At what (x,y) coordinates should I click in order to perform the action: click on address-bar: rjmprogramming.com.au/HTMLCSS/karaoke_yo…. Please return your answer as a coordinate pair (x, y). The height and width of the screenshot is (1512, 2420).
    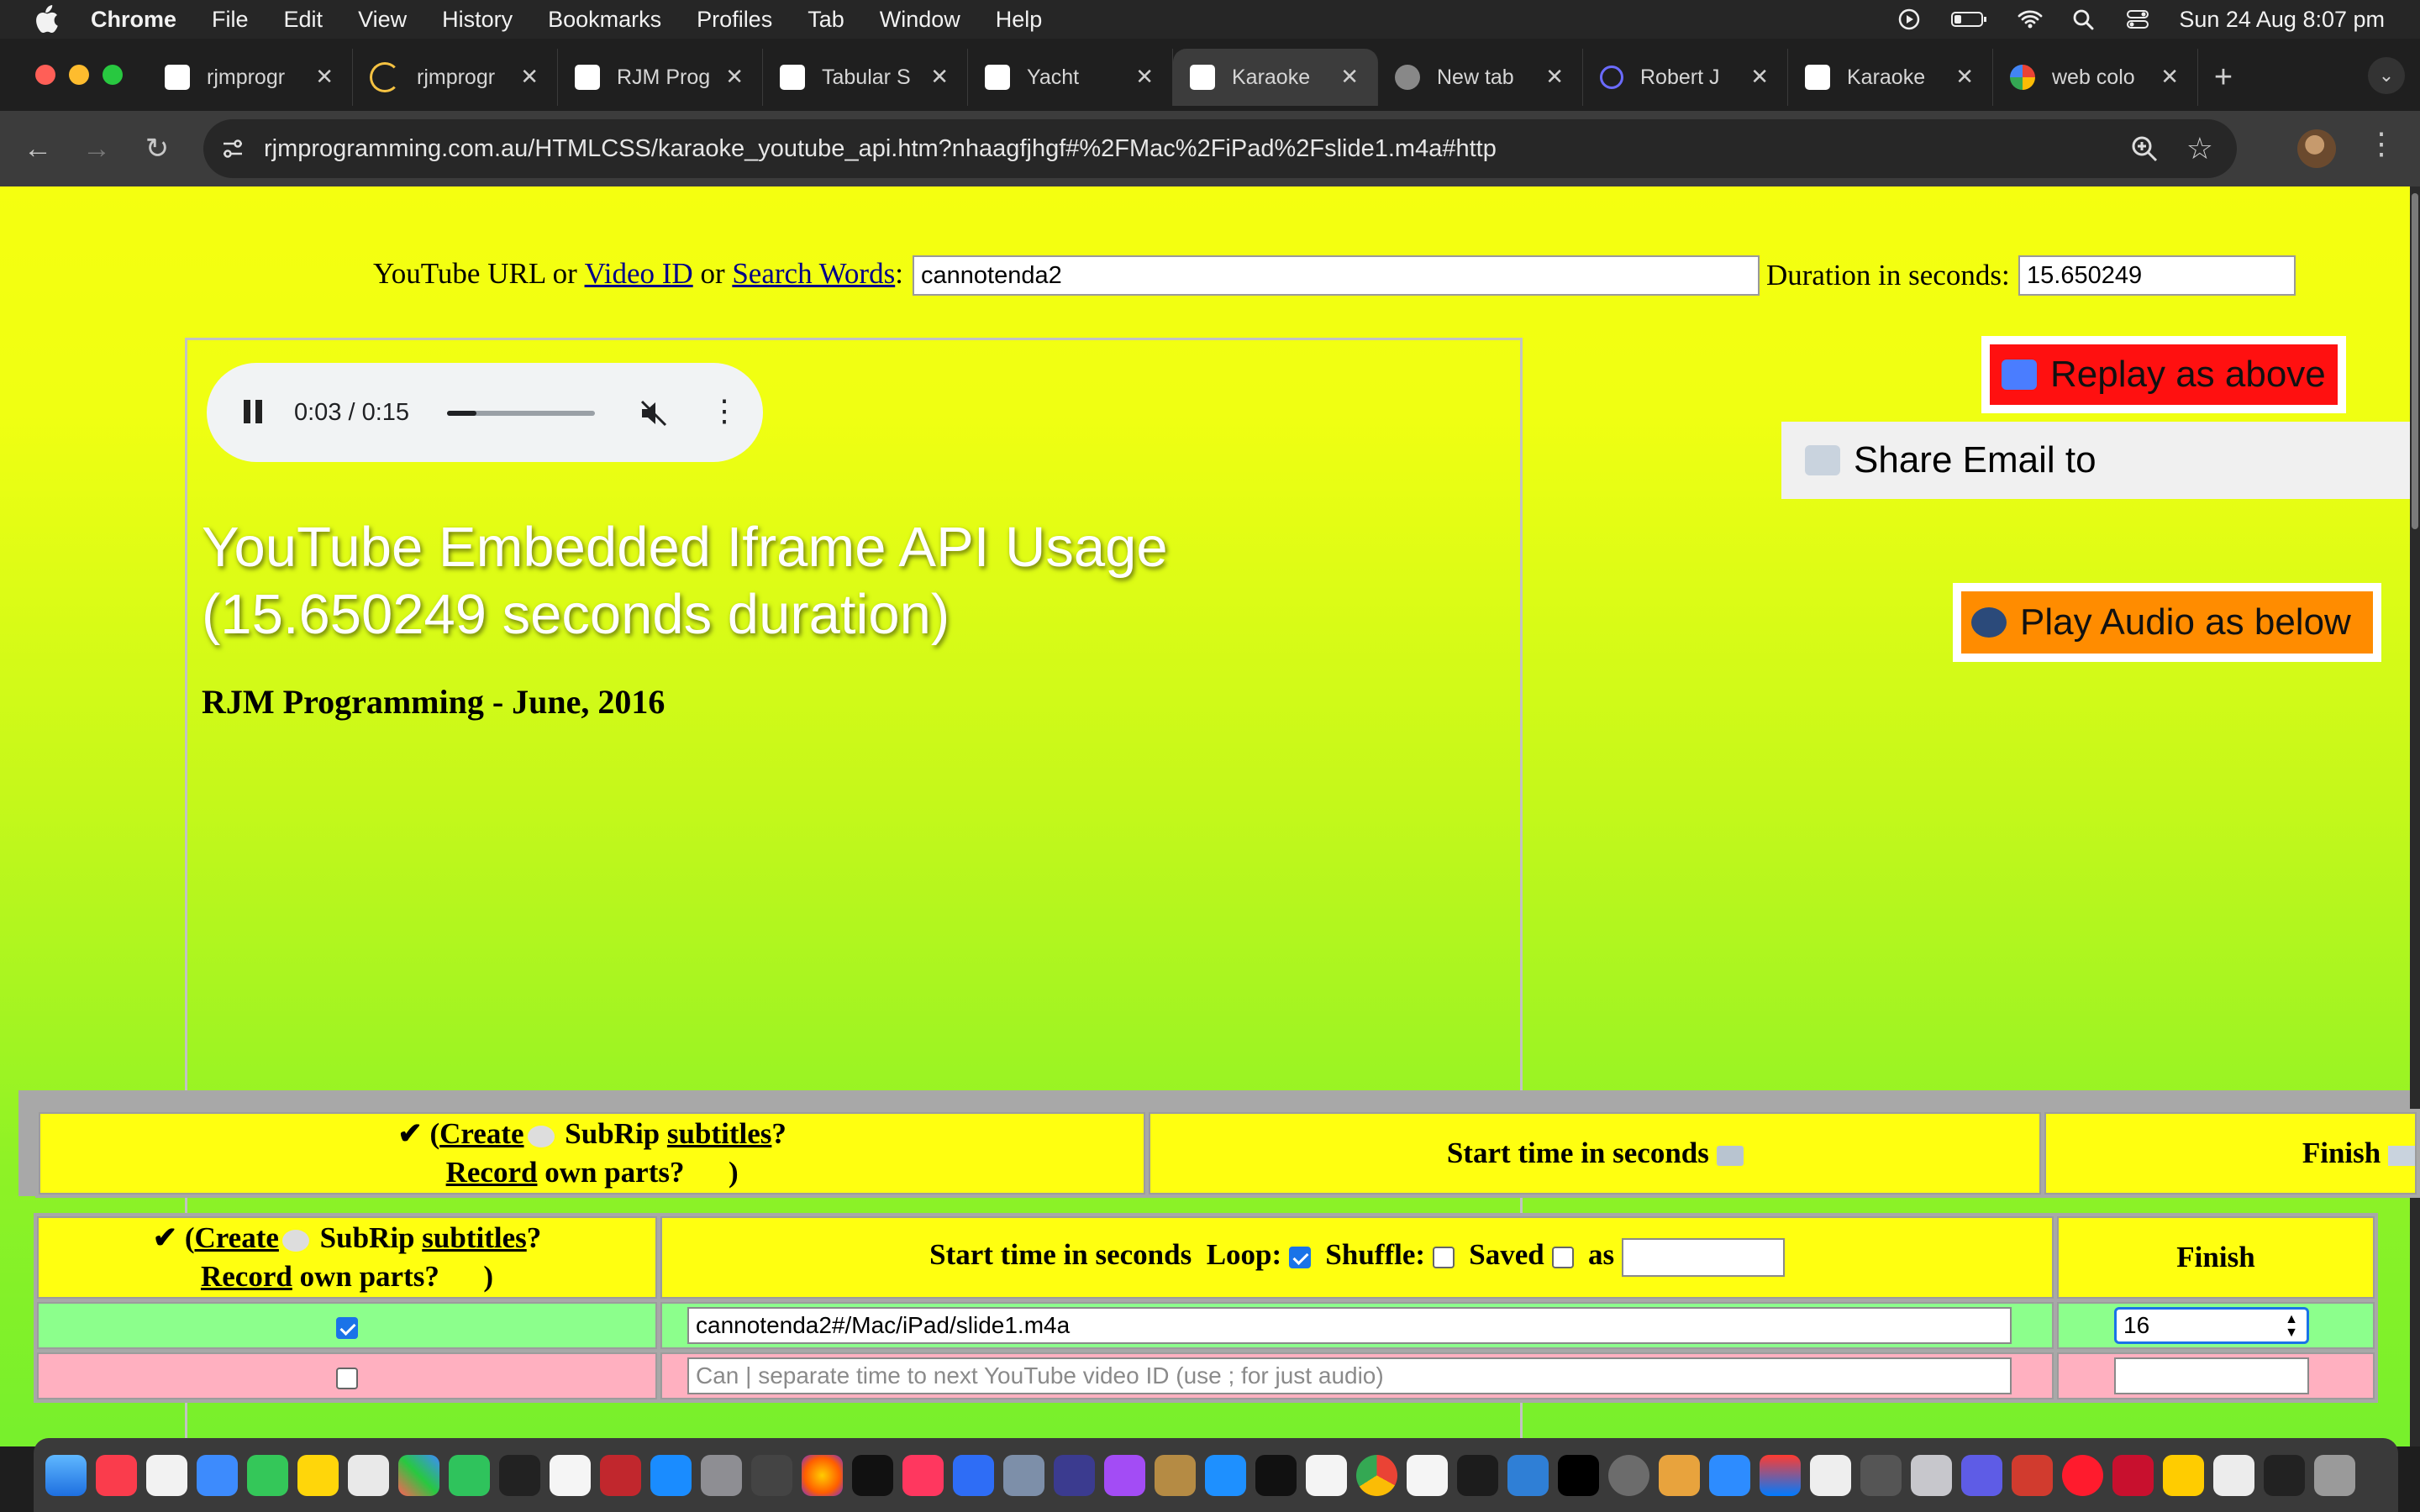
    Looking at the image, I should click on (1220, 148).